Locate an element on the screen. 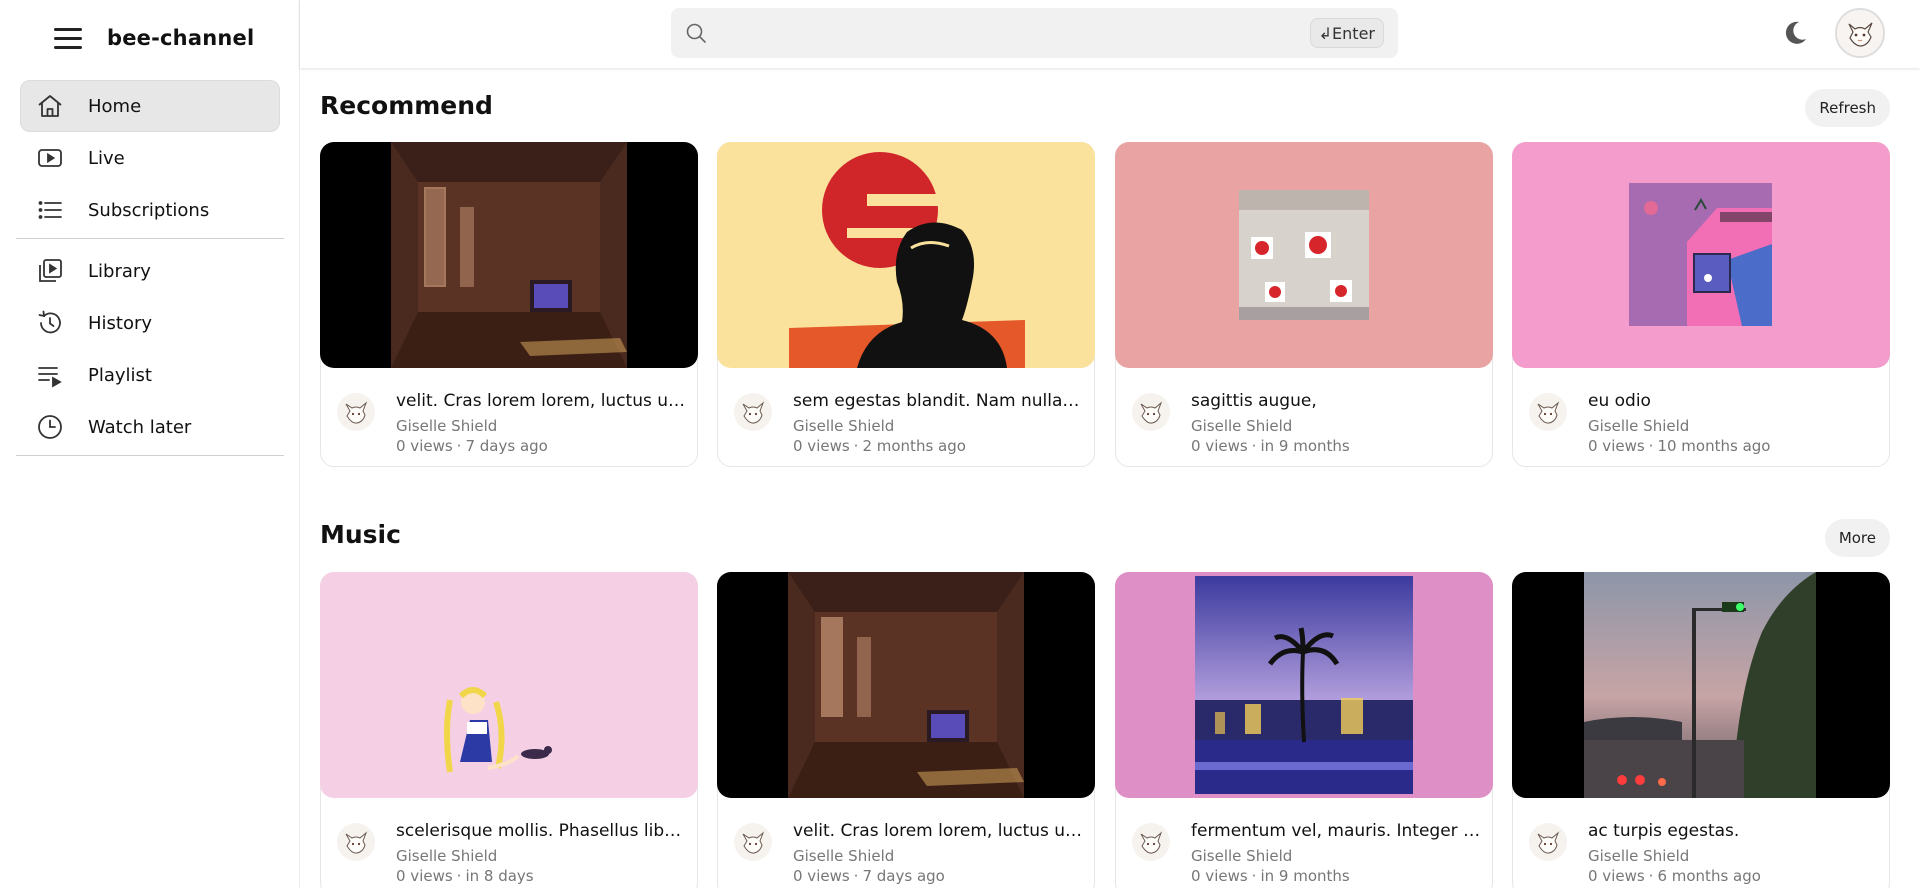  refresh-button: Refresh is located at coordinates (1847, 108).